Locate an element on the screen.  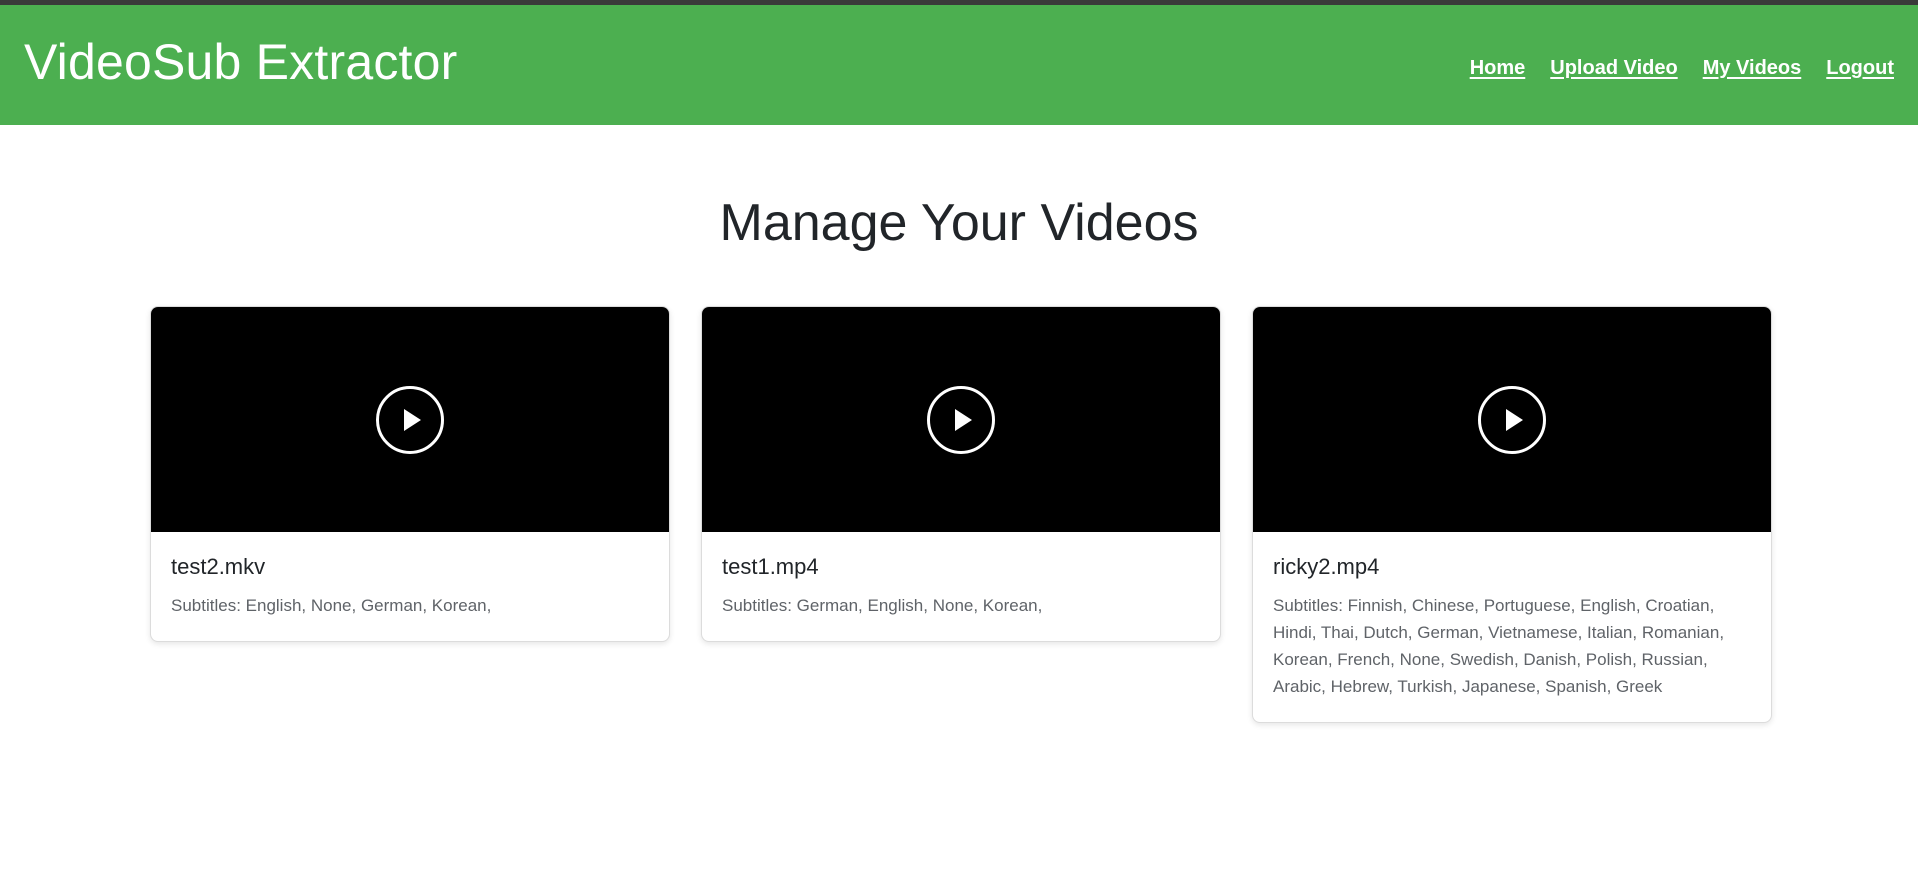
nav-link-my-videos: My Videos is located at coordinates (1752, 68).